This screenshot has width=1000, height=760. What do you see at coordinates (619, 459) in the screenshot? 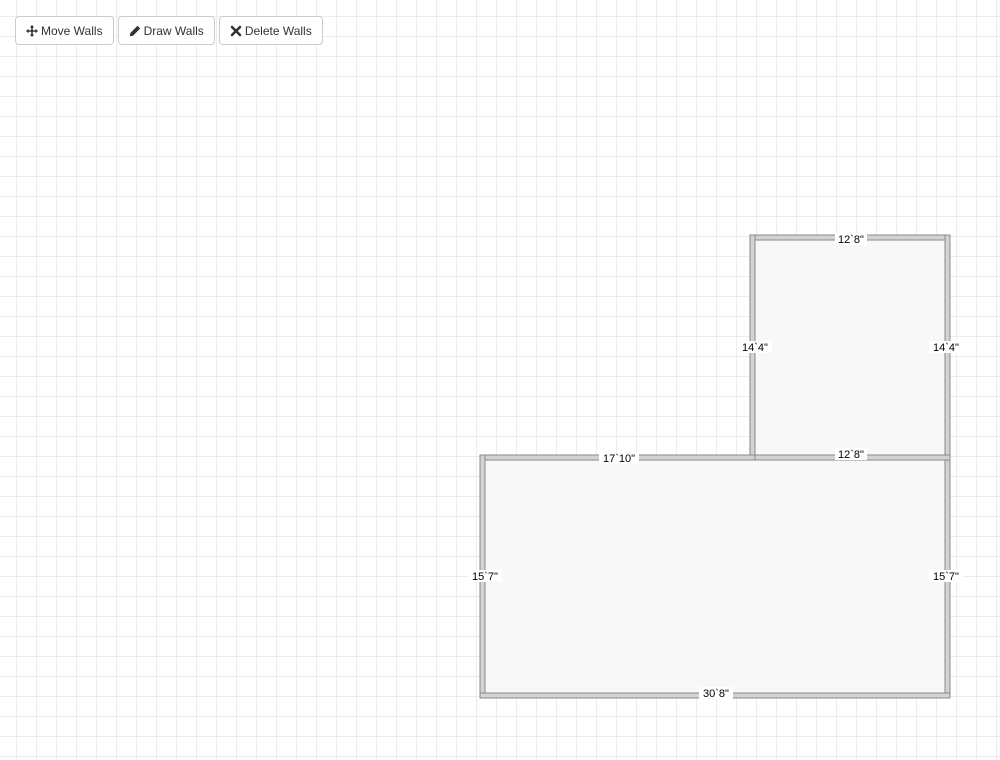
I see `dimension-lower-top-left: 17`10"` at bounding box center [619, 459].